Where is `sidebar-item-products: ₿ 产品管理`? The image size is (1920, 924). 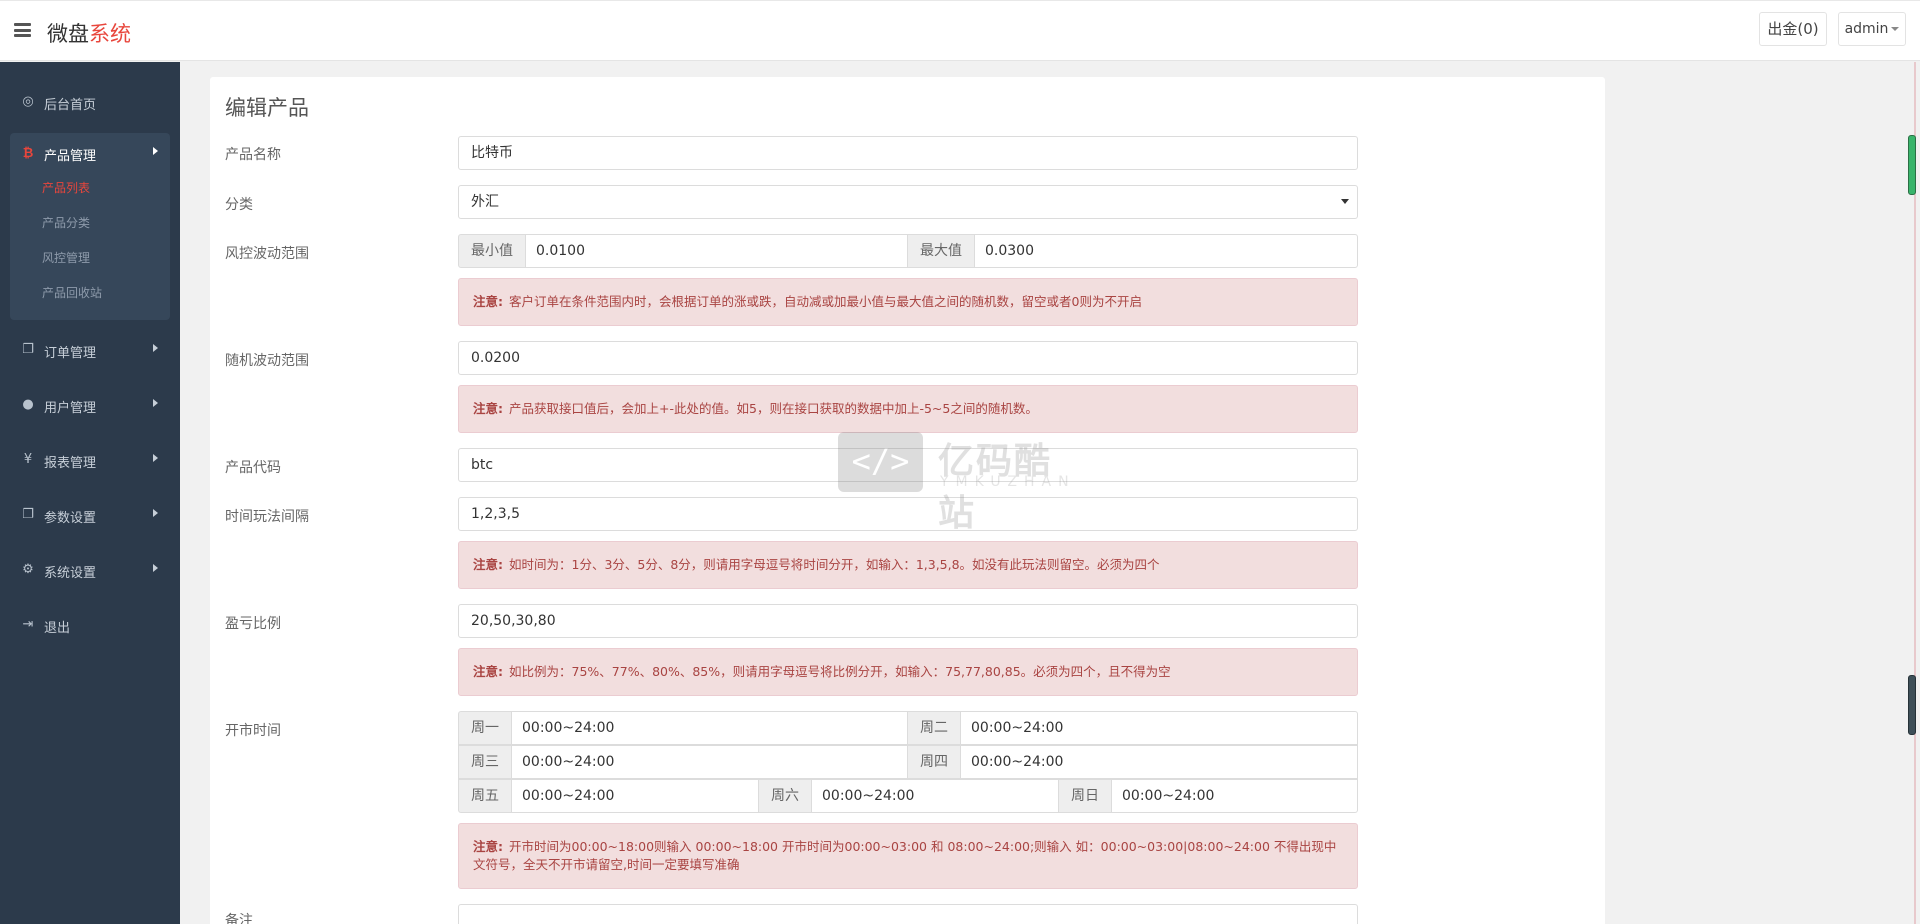 sidebar-item-products: ₿ 产品管理 is located at coordinates (90, 153).